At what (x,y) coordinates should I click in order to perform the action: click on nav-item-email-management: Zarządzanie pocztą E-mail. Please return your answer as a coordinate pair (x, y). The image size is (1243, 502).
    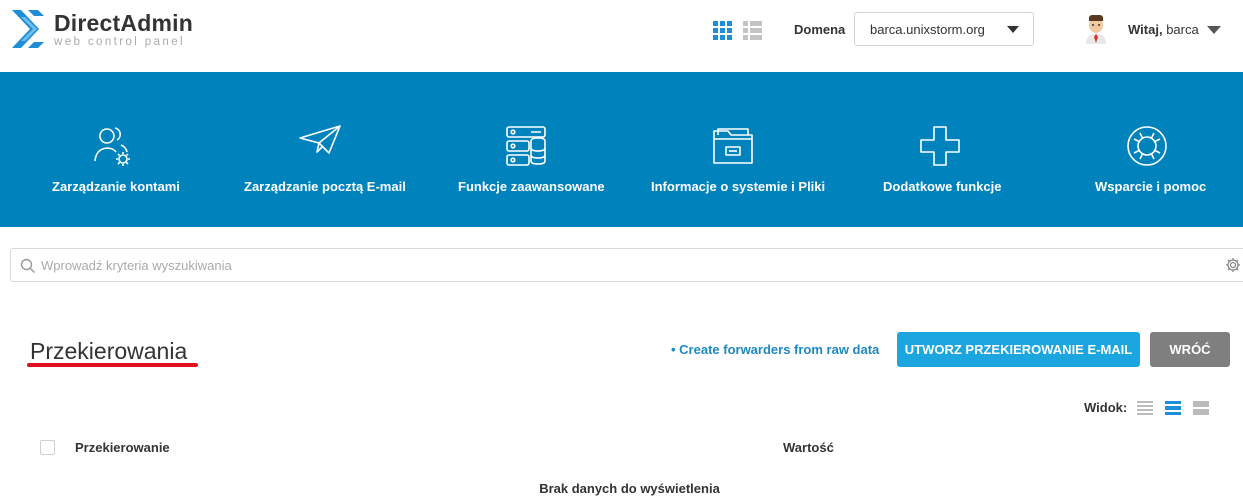
    Looking at the image, I should click on (325, 149).